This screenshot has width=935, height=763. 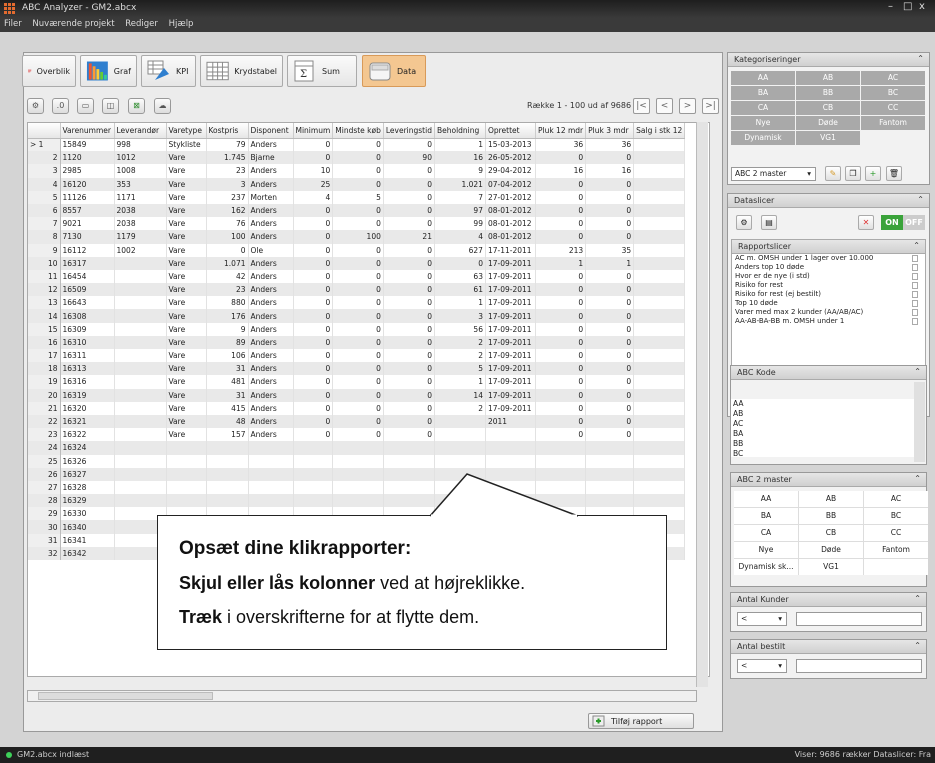 What do you see at coordinates (822, 434) in the screenshot?
I see `abc-code-item: BA` at bounding box center [822, 434].